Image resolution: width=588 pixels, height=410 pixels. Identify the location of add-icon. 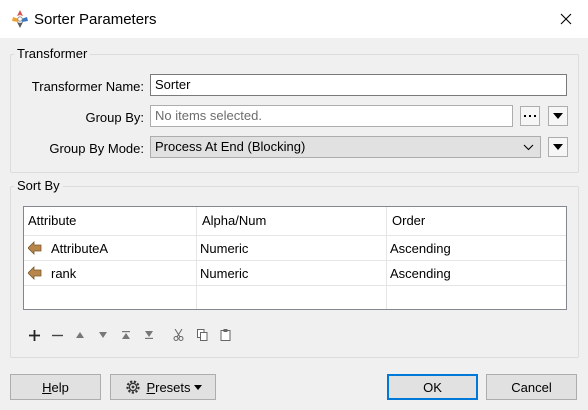
(34, 335).